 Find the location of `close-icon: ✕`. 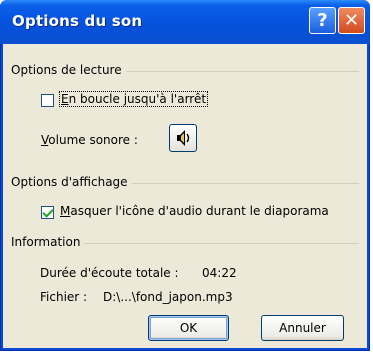

close-icon: ✕ is located at coordinates (351, 20).